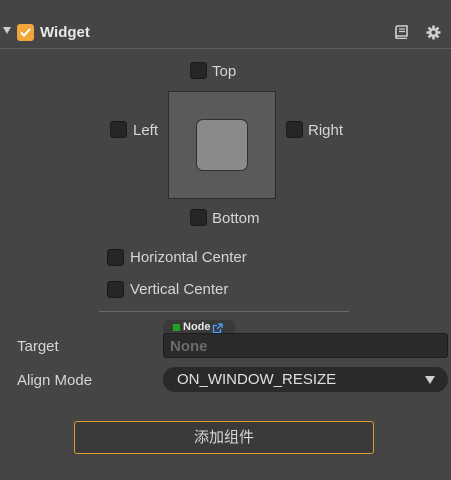 The width and height of the screenshot is (451, 480). What do you see at coordinates (7, 30) in the screenshot?
I see `chevron-down-icon` at bounding box center [7, 30].